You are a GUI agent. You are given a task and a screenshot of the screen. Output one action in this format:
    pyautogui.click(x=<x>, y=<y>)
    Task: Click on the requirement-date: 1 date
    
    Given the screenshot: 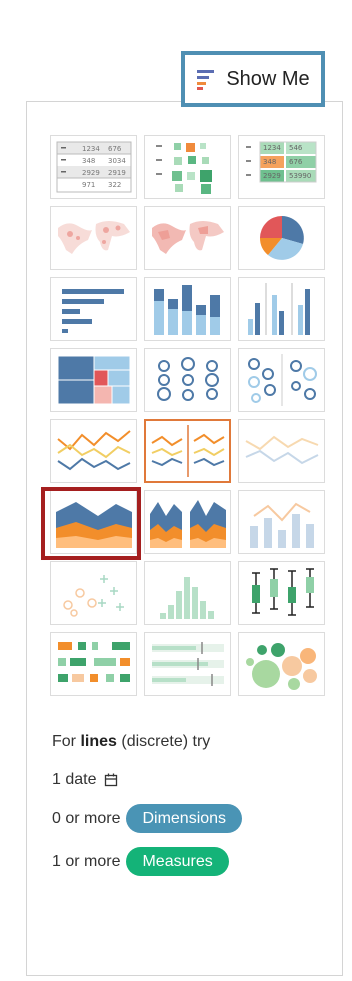 What is the action you would take?
    pyautogui.click(x=85, y=780)
    